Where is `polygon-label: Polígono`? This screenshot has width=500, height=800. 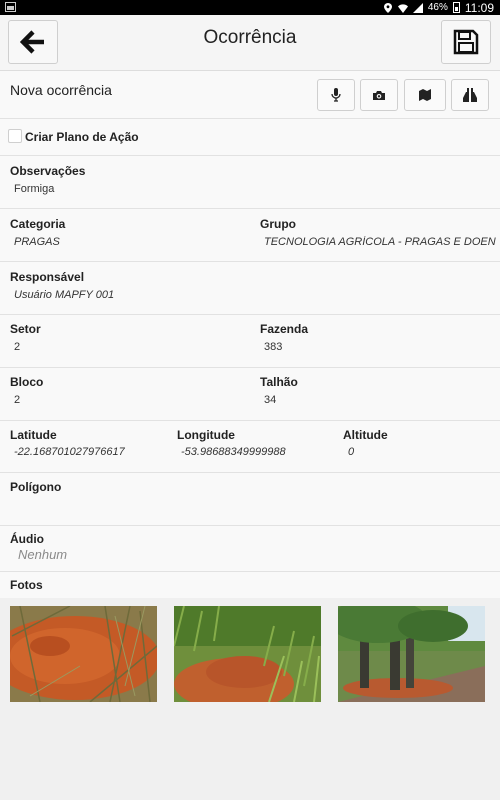
polygon-label: Polígono is located at coordinates (36, 487).